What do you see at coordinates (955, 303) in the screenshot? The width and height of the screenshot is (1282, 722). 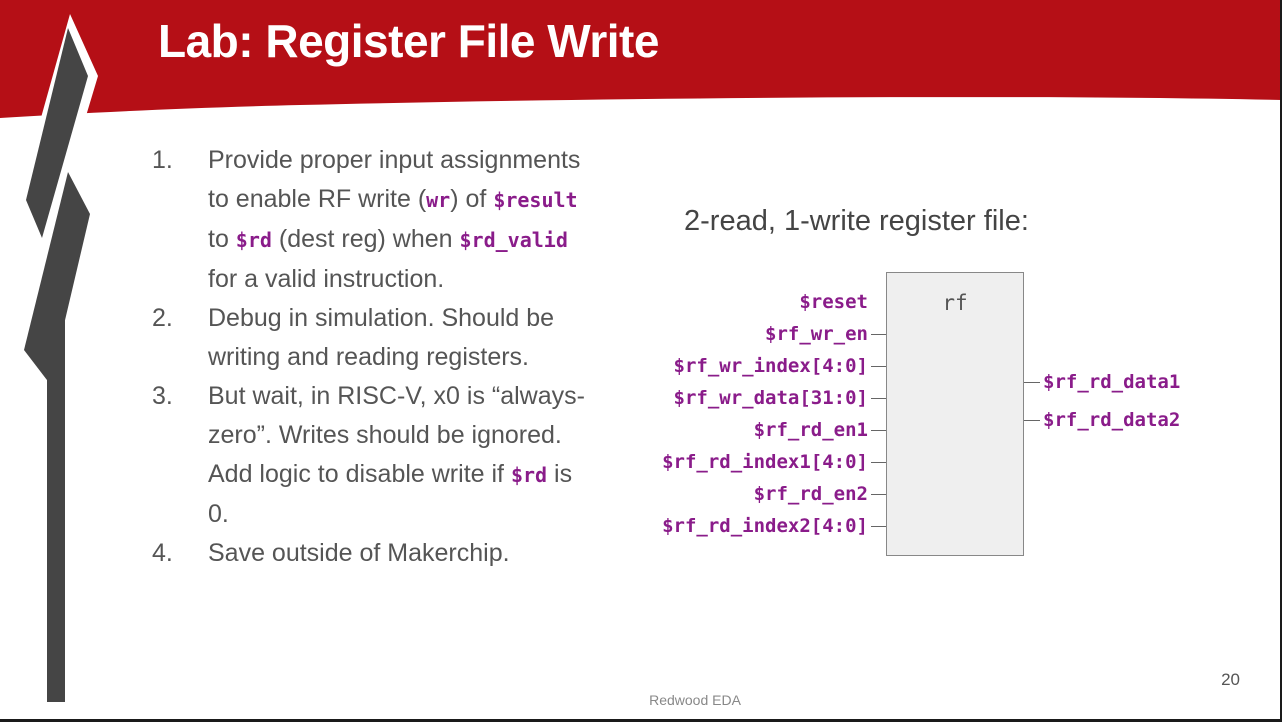 I see `register-file-label: rf` at bounding box center [955, 303].